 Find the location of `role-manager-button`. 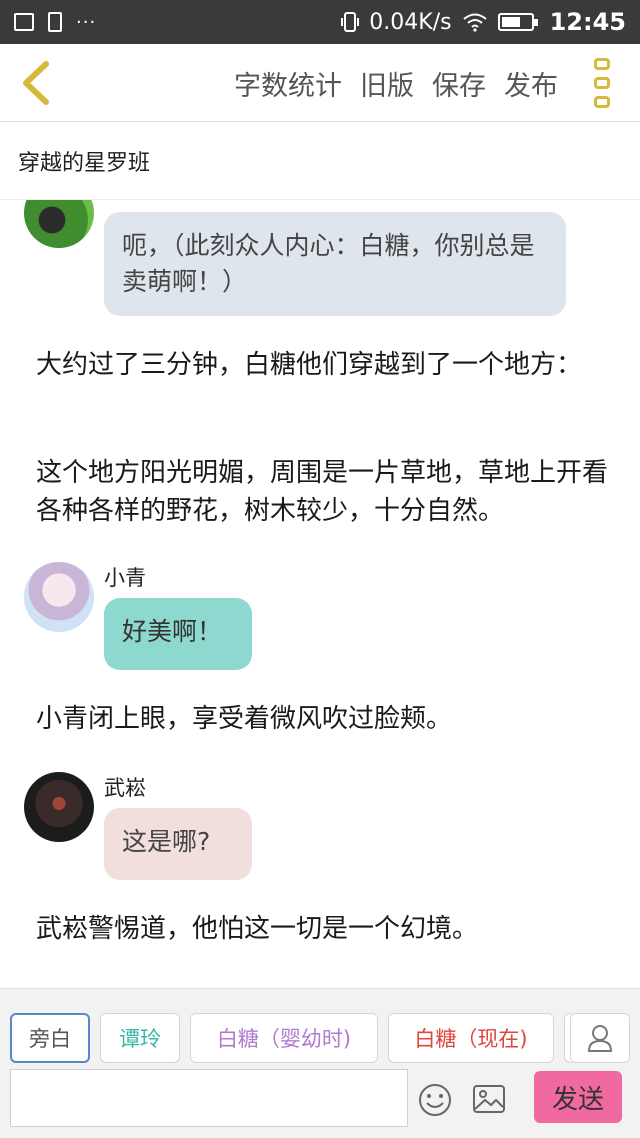

role-manager-button is located at coordinates (600, 1038).